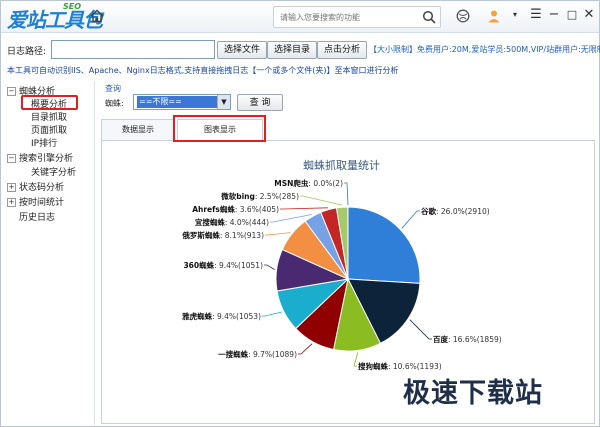 This screenshot has width=600, height=427. What do you see at coordinates (232, 222) in the screenshot?
I see `pie-slice-label: 宜搜蜘蛛: 4.0%(444)` at bounding box center [232, 222].